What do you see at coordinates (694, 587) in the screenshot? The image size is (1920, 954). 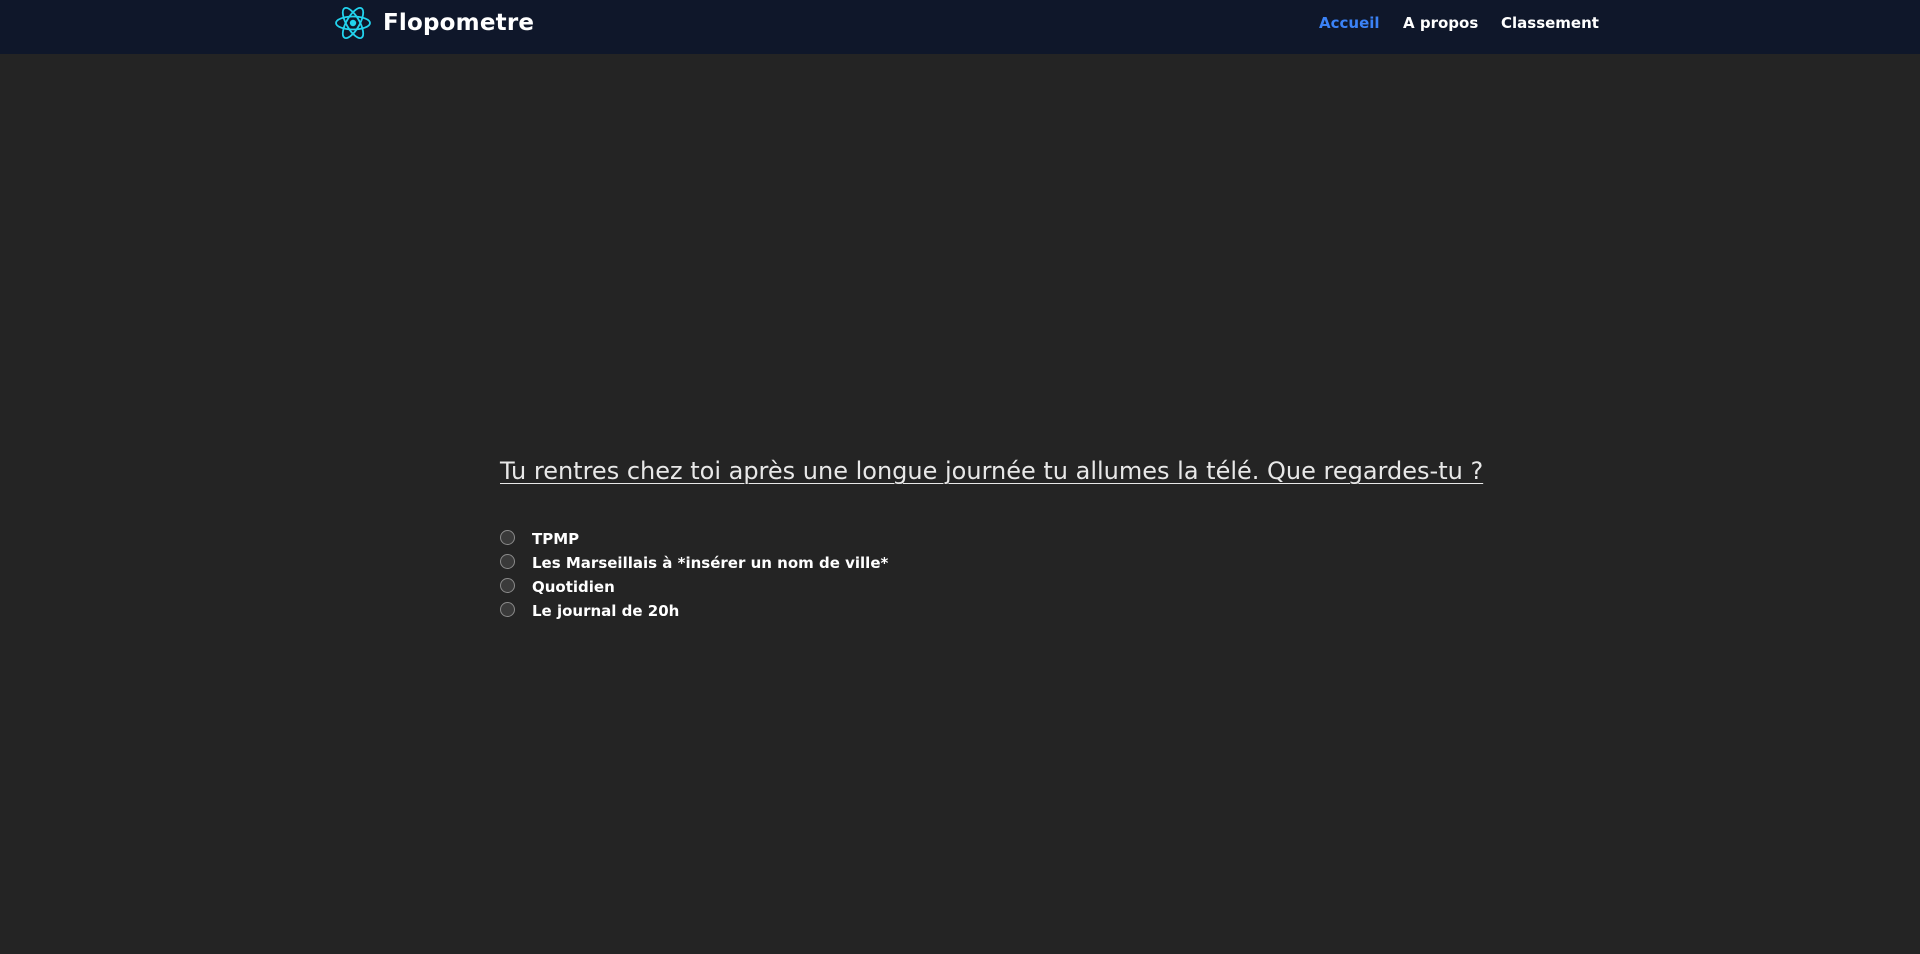 I see `quiz-option: Quotidien` at bounding box center [694, 587].